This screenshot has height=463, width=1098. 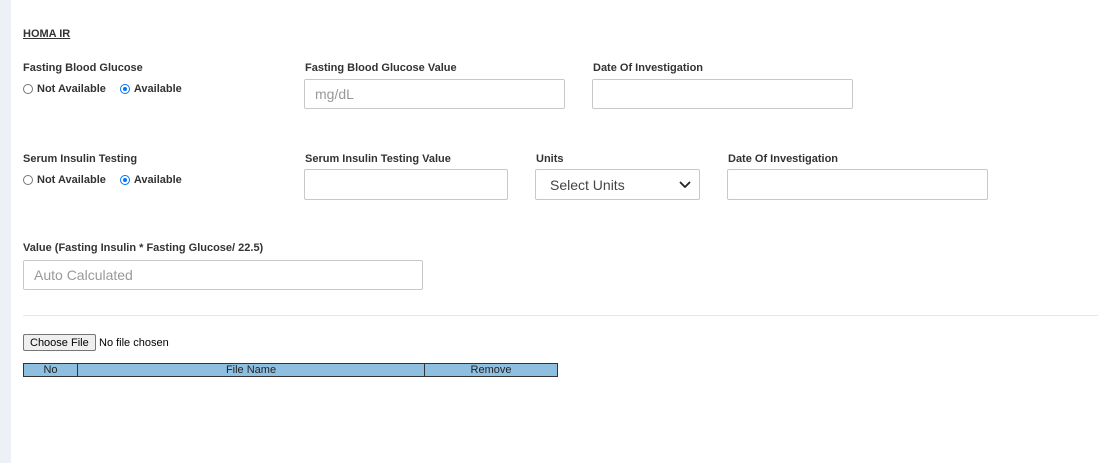 I want to click on fasting-glucose-available-label: Available, so click(x=158, y=89).